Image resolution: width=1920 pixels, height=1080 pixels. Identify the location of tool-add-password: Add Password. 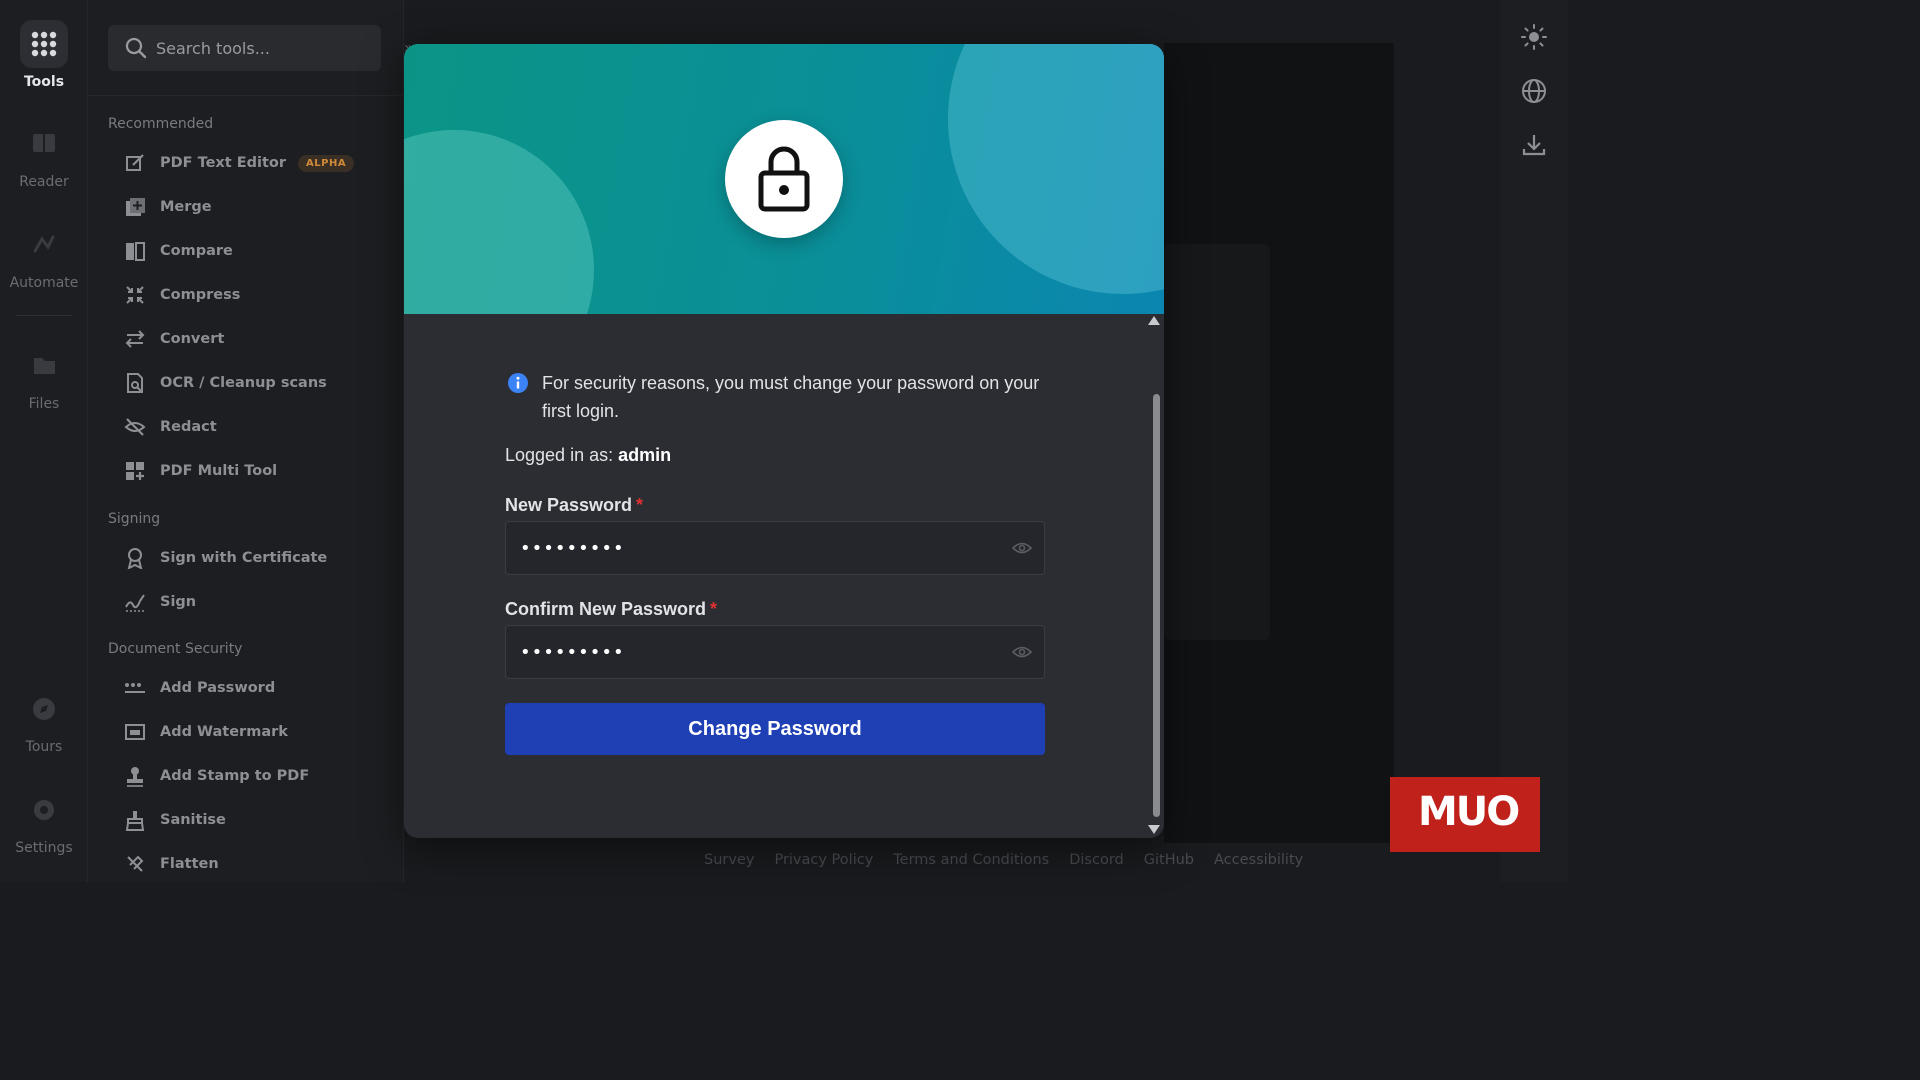
(199, 688).